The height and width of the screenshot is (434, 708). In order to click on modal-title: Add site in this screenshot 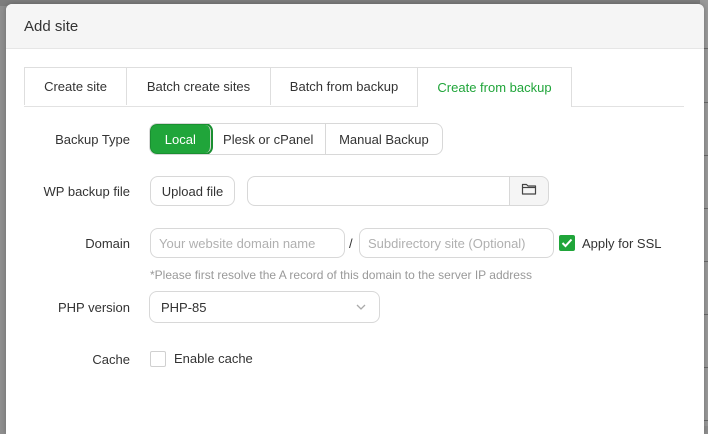, I will do `click(51, 26)`.